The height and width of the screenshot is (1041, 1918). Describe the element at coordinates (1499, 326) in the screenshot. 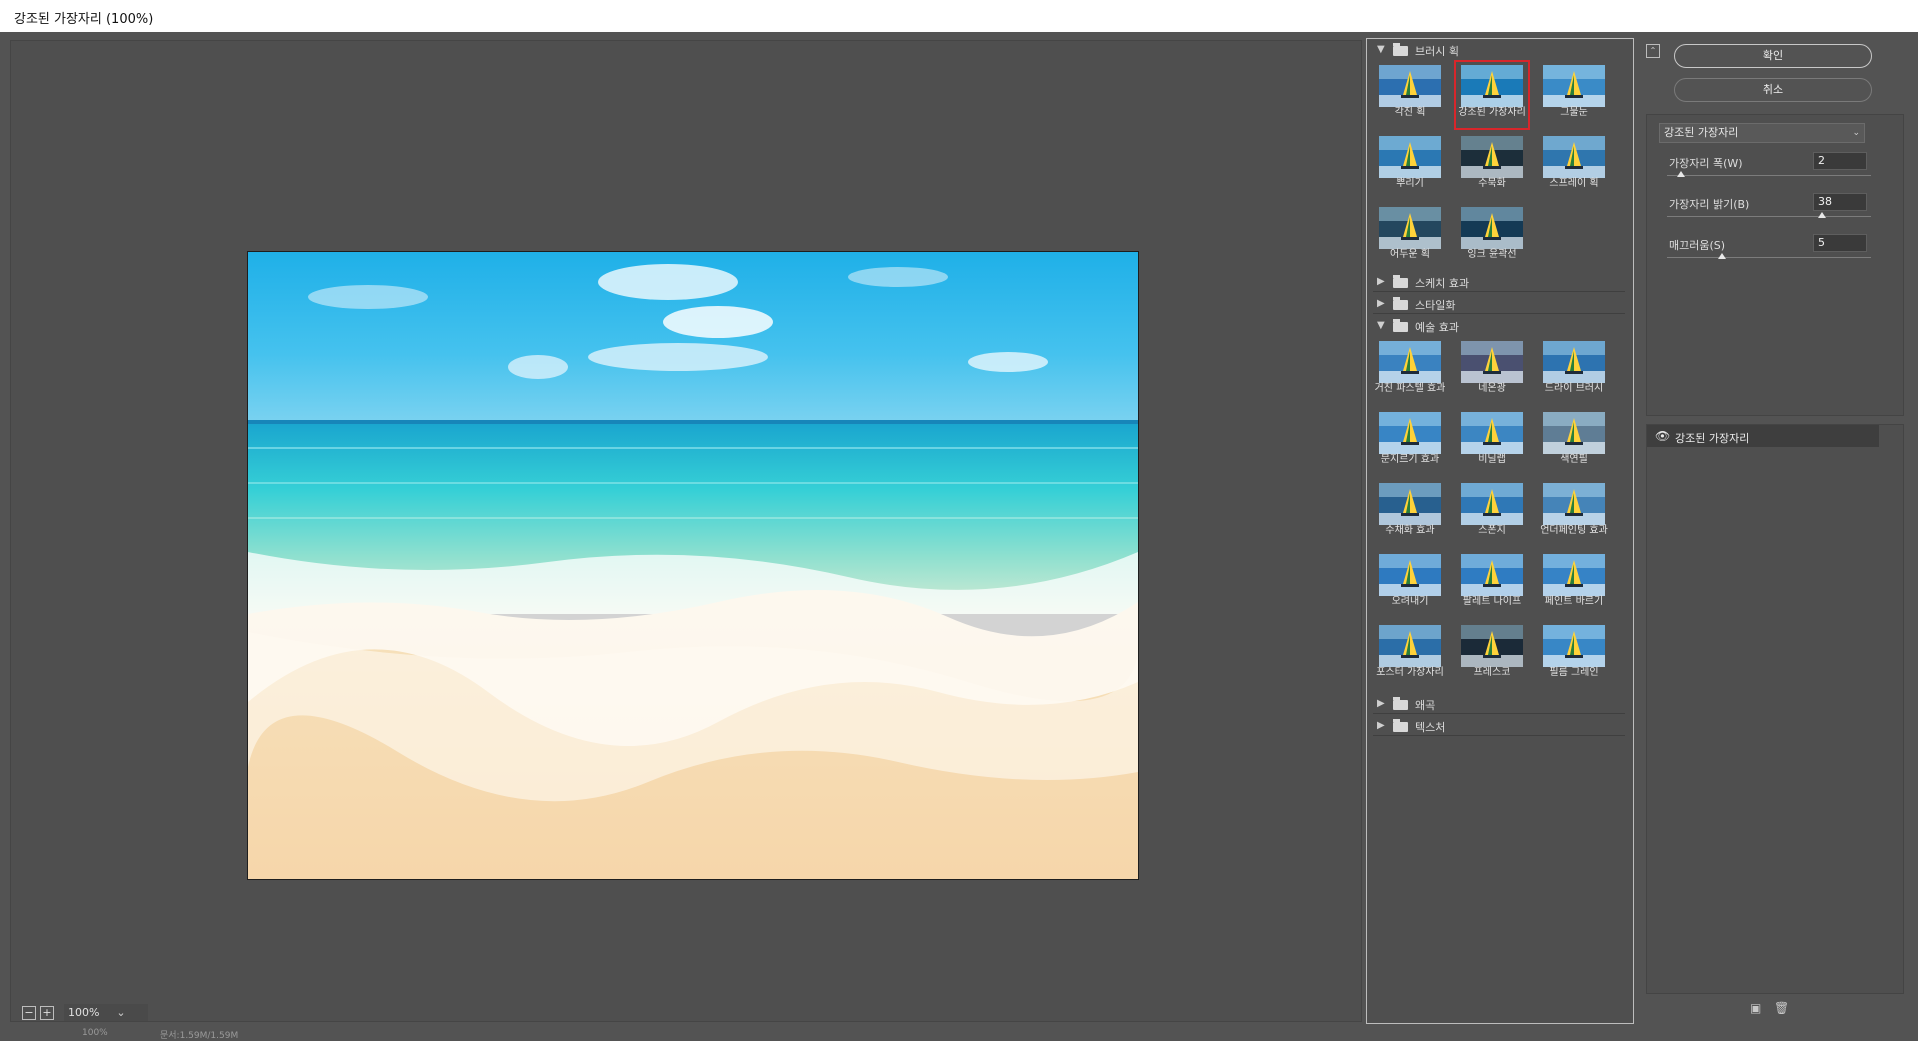

I see `category-artistic: ▼ 예술 효과` at that location.